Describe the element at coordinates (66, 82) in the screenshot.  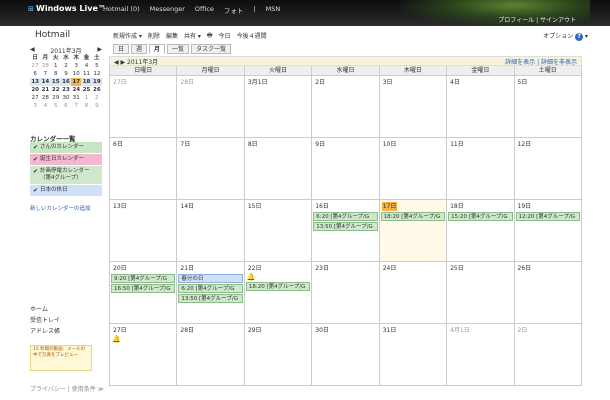
I see `mini-day: 16` at that location.